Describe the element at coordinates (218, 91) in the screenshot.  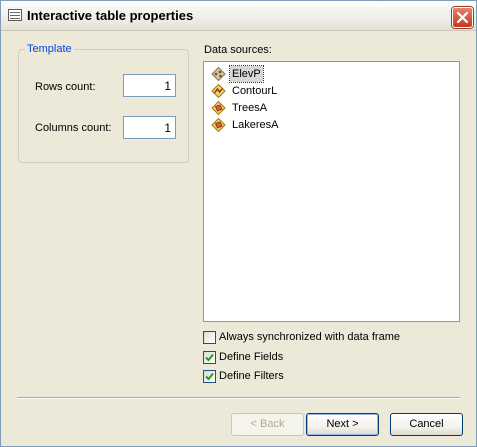
I see `line-layer-icon` at that location.